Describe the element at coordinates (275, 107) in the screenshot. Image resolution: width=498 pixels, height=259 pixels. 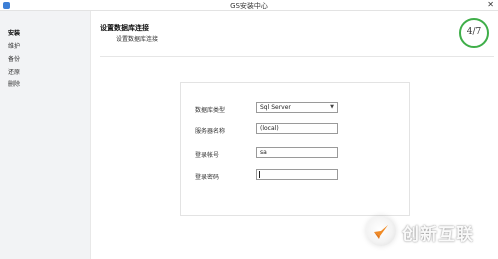
I see `db-type-value: Sql Server` at that location.